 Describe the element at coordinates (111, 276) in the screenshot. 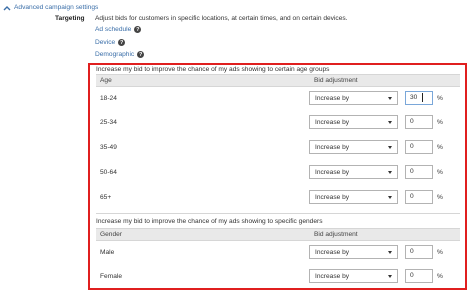

I see `gender-row-label: Female` at that location.